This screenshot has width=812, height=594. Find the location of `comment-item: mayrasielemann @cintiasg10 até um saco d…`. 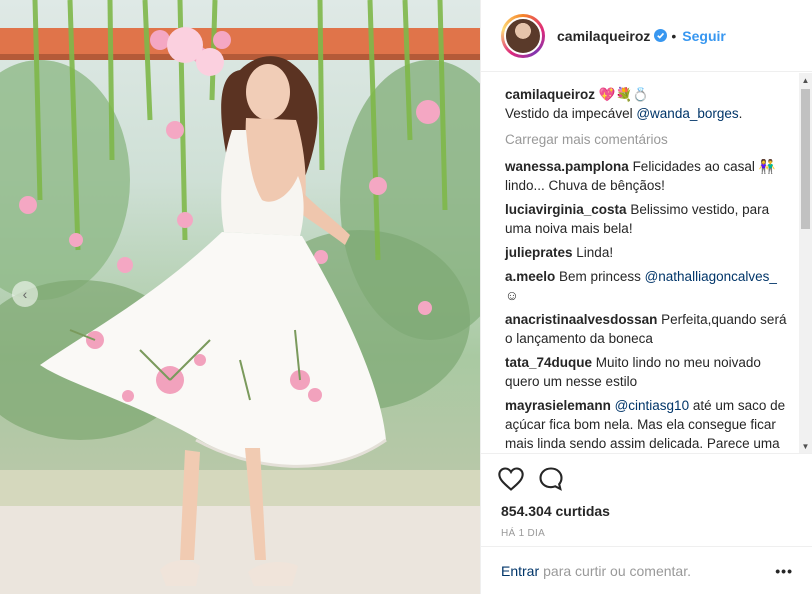

comment-item: mayrasielemann @cintiasg10 até um saco d… is located at coordinates (647, 424).